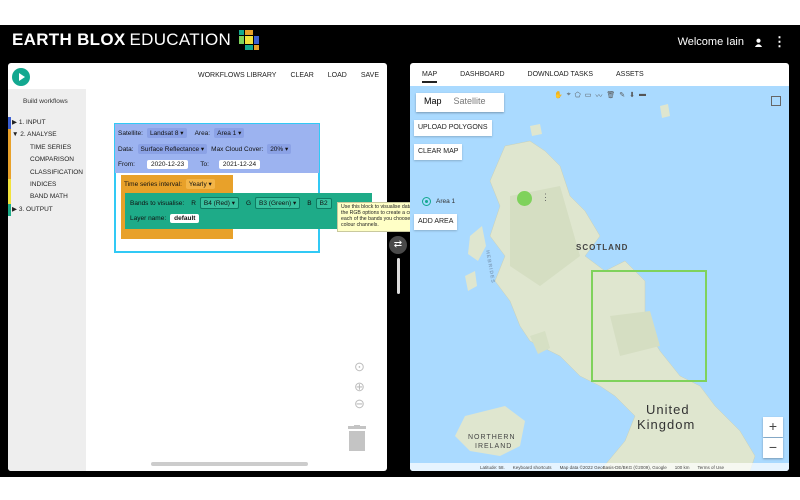 Image resolution: width=800 pixels, height=500 pixels. Describe the element at coordinates (239, 164) in the screenshot. I see `to-date-field: 2021-12-24` at that location.